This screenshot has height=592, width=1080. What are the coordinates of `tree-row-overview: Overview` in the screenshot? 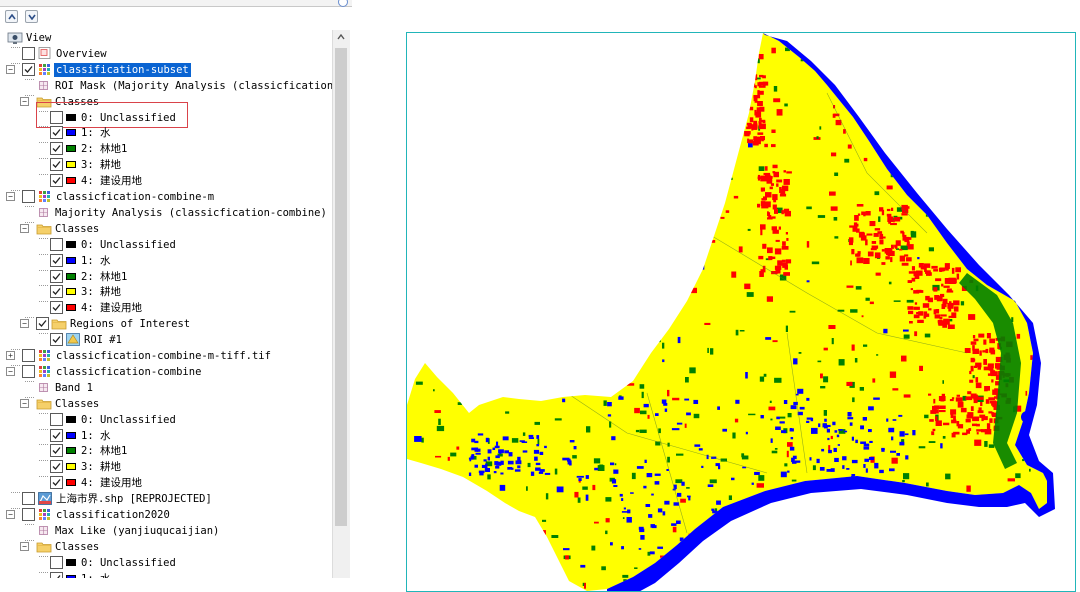 It's located at (166, 54).